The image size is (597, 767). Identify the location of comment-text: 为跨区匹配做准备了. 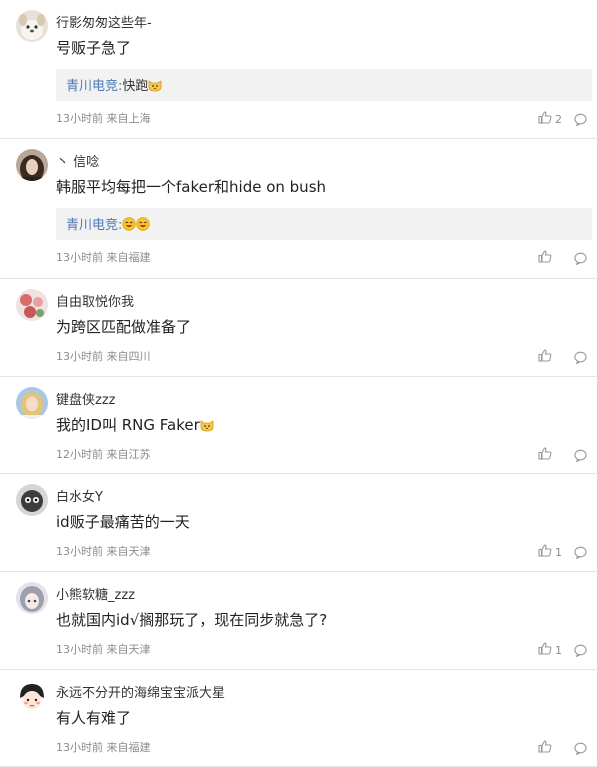
(123, 326).